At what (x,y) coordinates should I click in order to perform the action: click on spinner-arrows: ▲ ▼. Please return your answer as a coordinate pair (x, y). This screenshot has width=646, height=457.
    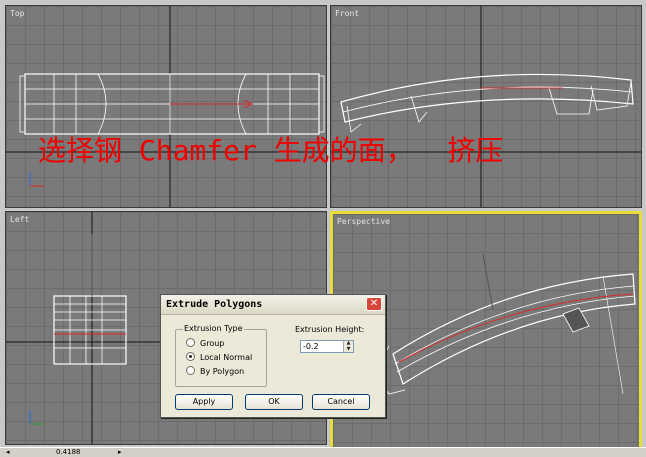
    Looking at the image, I should click on (348, 346).